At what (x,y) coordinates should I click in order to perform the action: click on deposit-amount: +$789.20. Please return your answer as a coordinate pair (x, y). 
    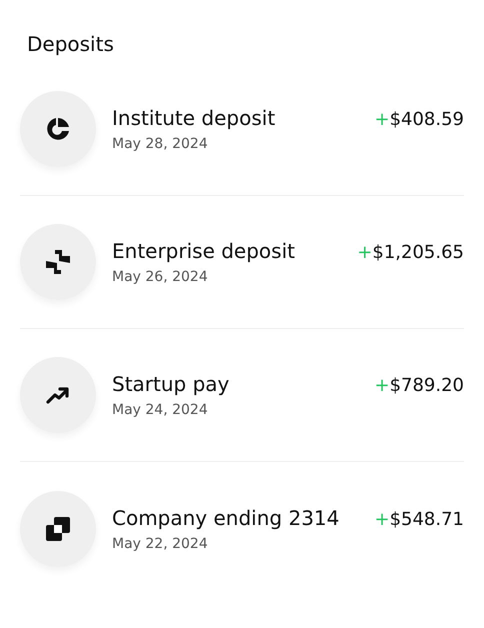
    Looking at the image, I should click on (419, 386).